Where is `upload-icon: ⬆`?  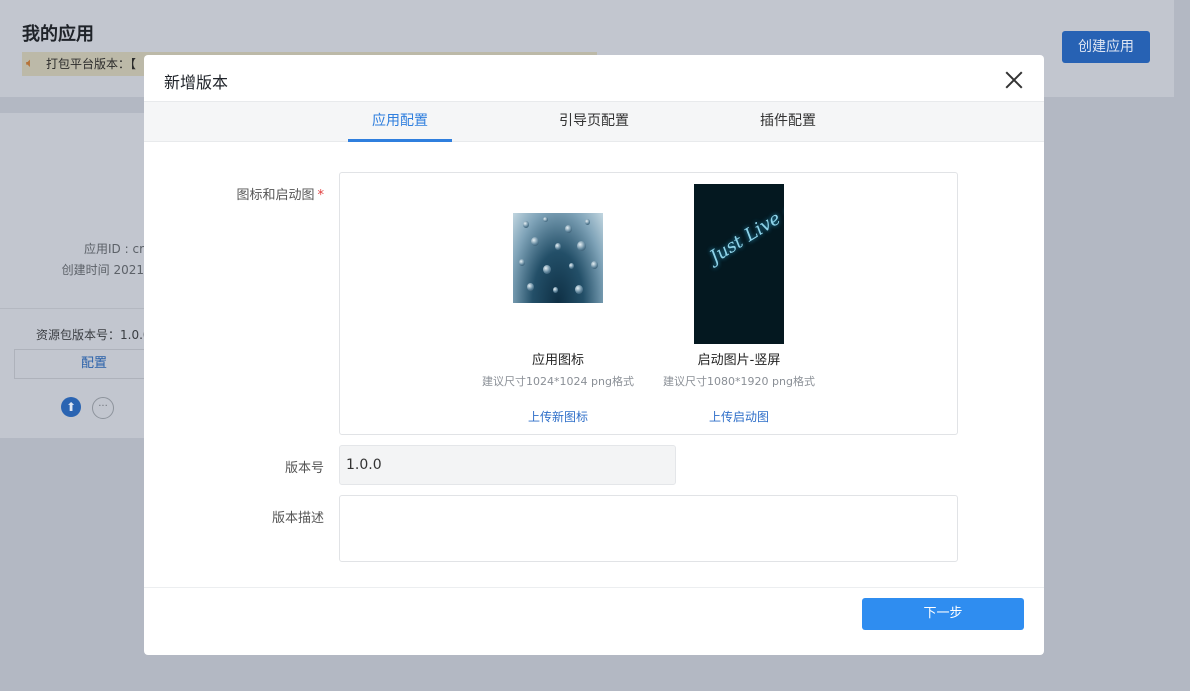
upload-icon: ⬆ is located at coordinates (71, 407).